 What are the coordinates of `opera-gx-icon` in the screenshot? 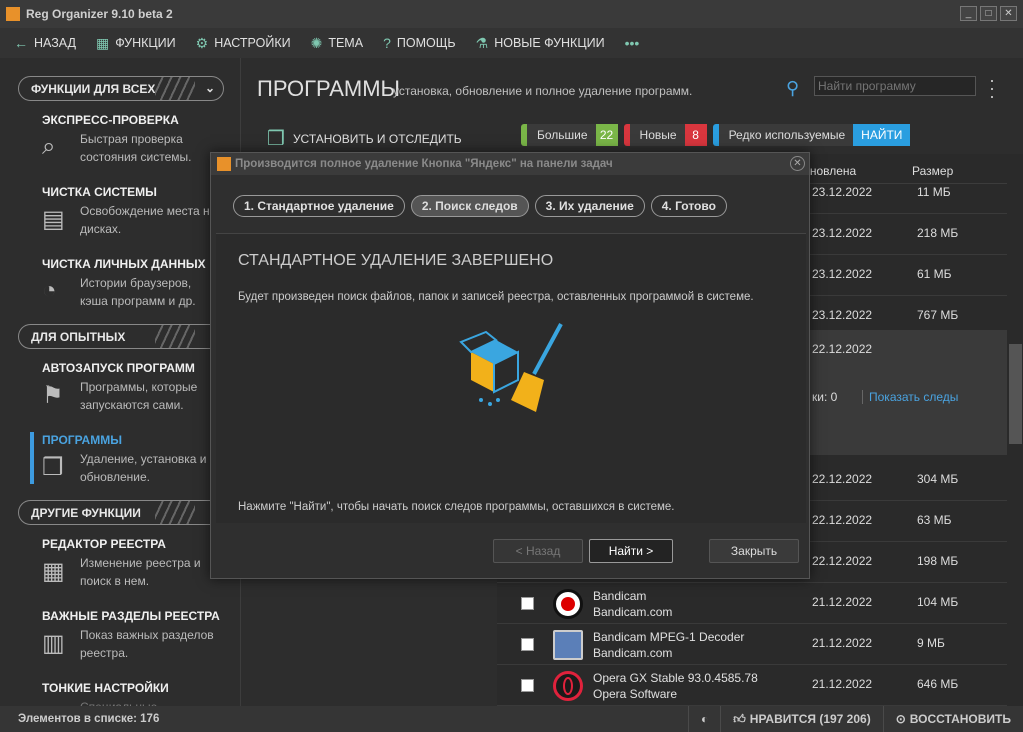 It's located at (568, 686).